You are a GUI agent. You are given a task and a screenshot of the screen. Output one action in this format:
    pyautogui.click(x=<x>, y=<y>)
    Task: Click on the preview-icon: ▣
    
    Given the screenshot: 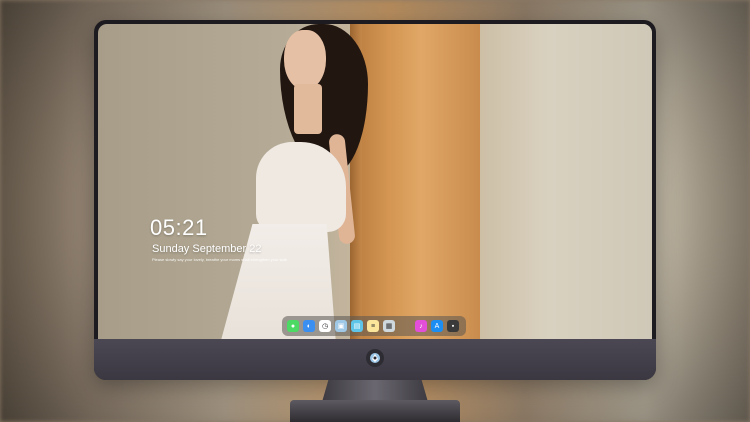 What is the action you would take?
    pyautogui.click(x=341, y=326)
    